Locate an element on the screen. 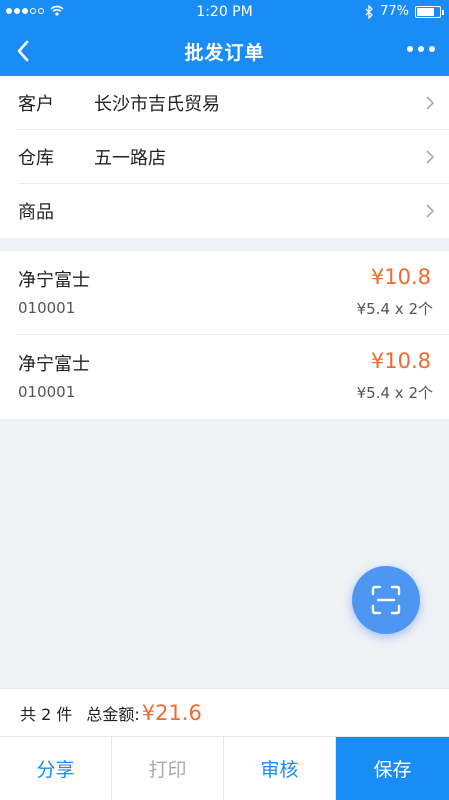 The image size is (449, 800). audit-button: 审核 is located at coordinates (280, 768).